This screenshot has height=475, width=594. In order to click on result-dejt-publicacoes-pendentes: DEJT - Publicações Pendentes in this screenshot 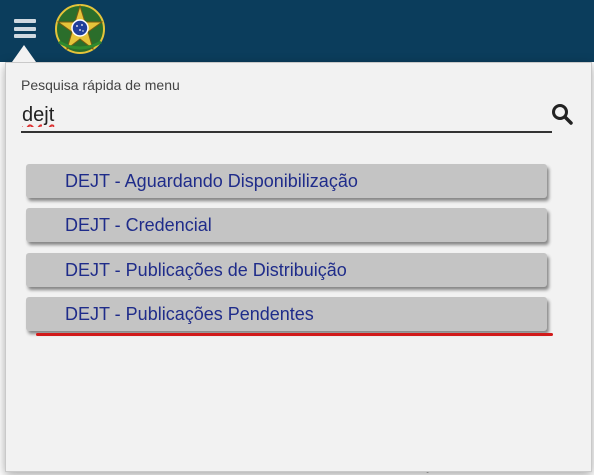, I will do `click(286, 314)`.